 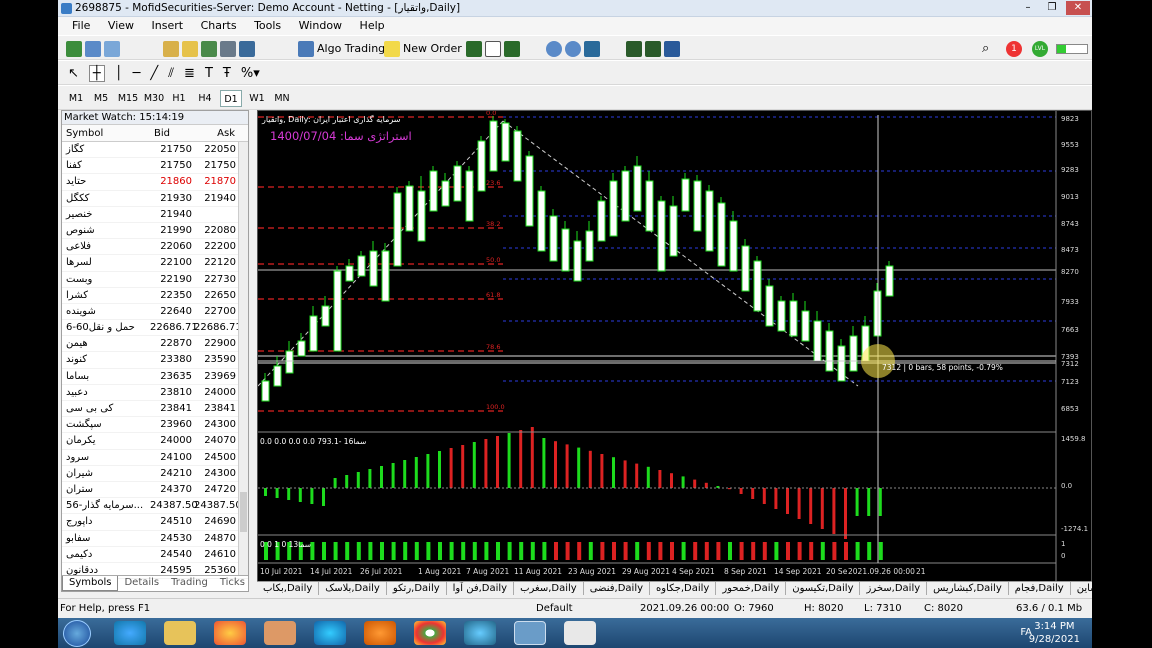 What do you see at coordinates (155, 247) in the screenshot?
I see `market-watch-row: فلاعی 22060 22200` at bounding box center [155, 247].